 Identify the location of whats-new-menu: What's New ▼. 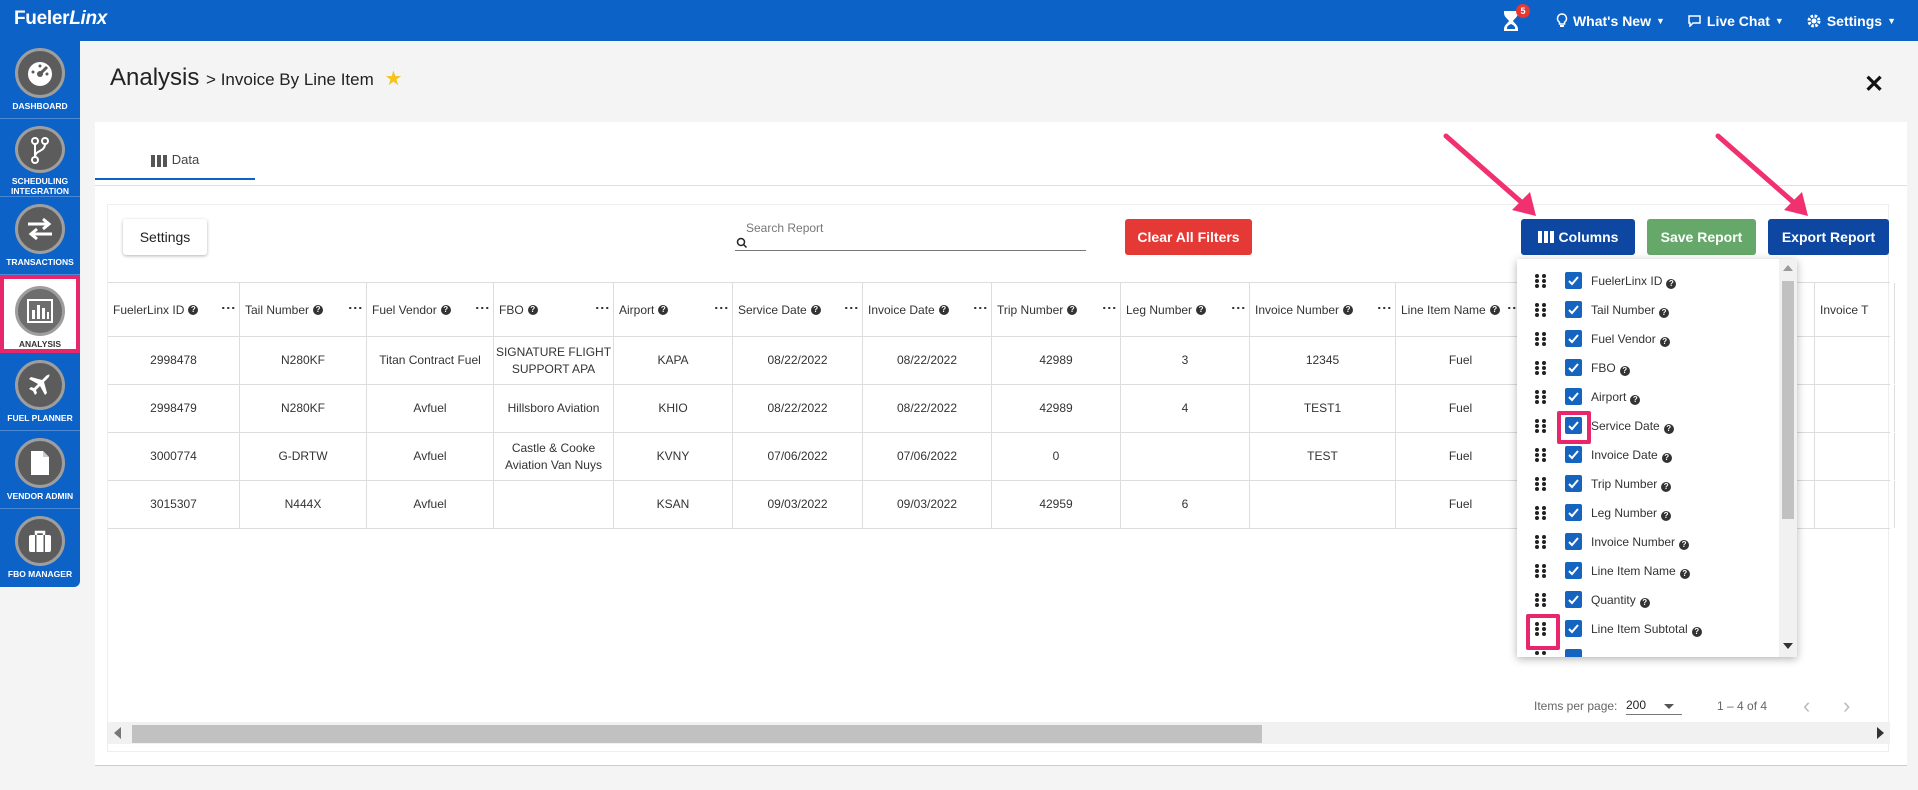
(1610, 21).